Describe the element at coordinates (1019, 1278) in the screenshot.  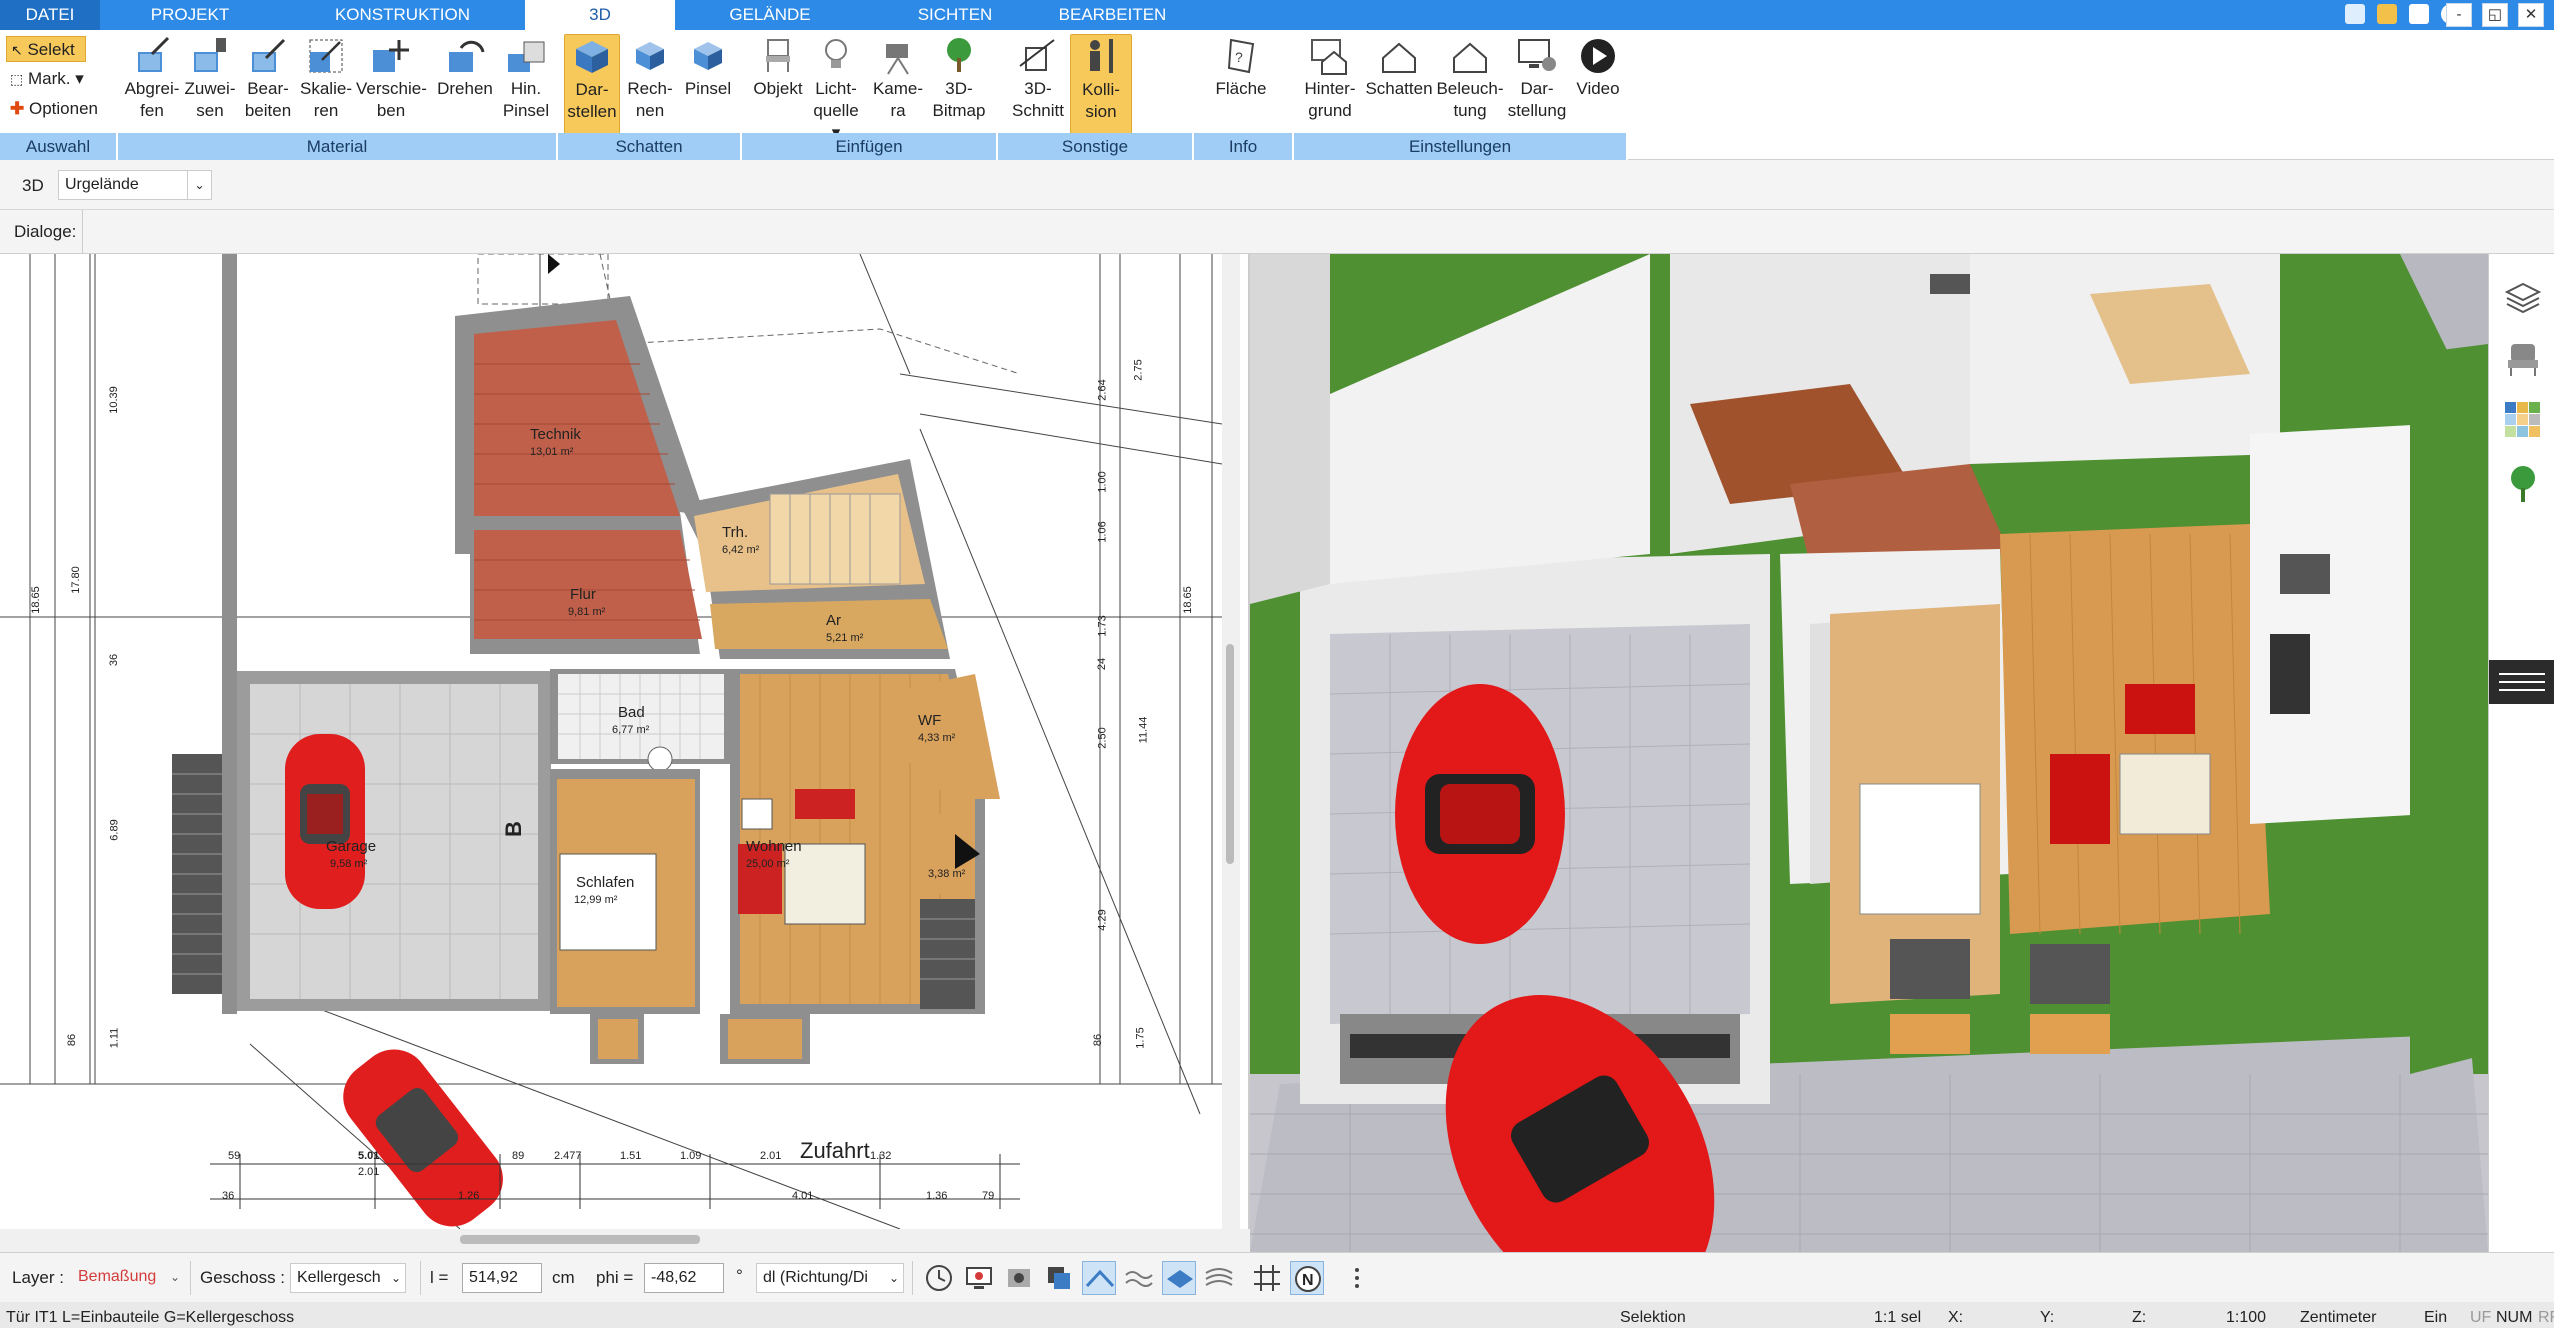
I see `walk-icon` at that location.